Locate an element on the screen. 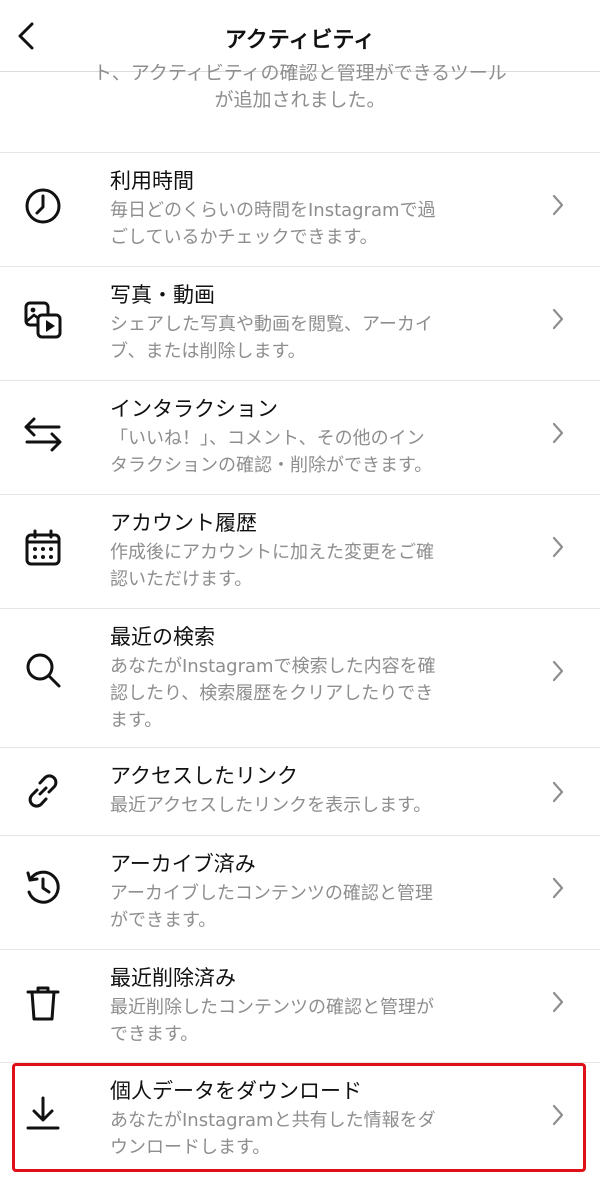  description-line: 毎日どのくらいの時間をInstagramで過 is located at coordinates (273, 210).